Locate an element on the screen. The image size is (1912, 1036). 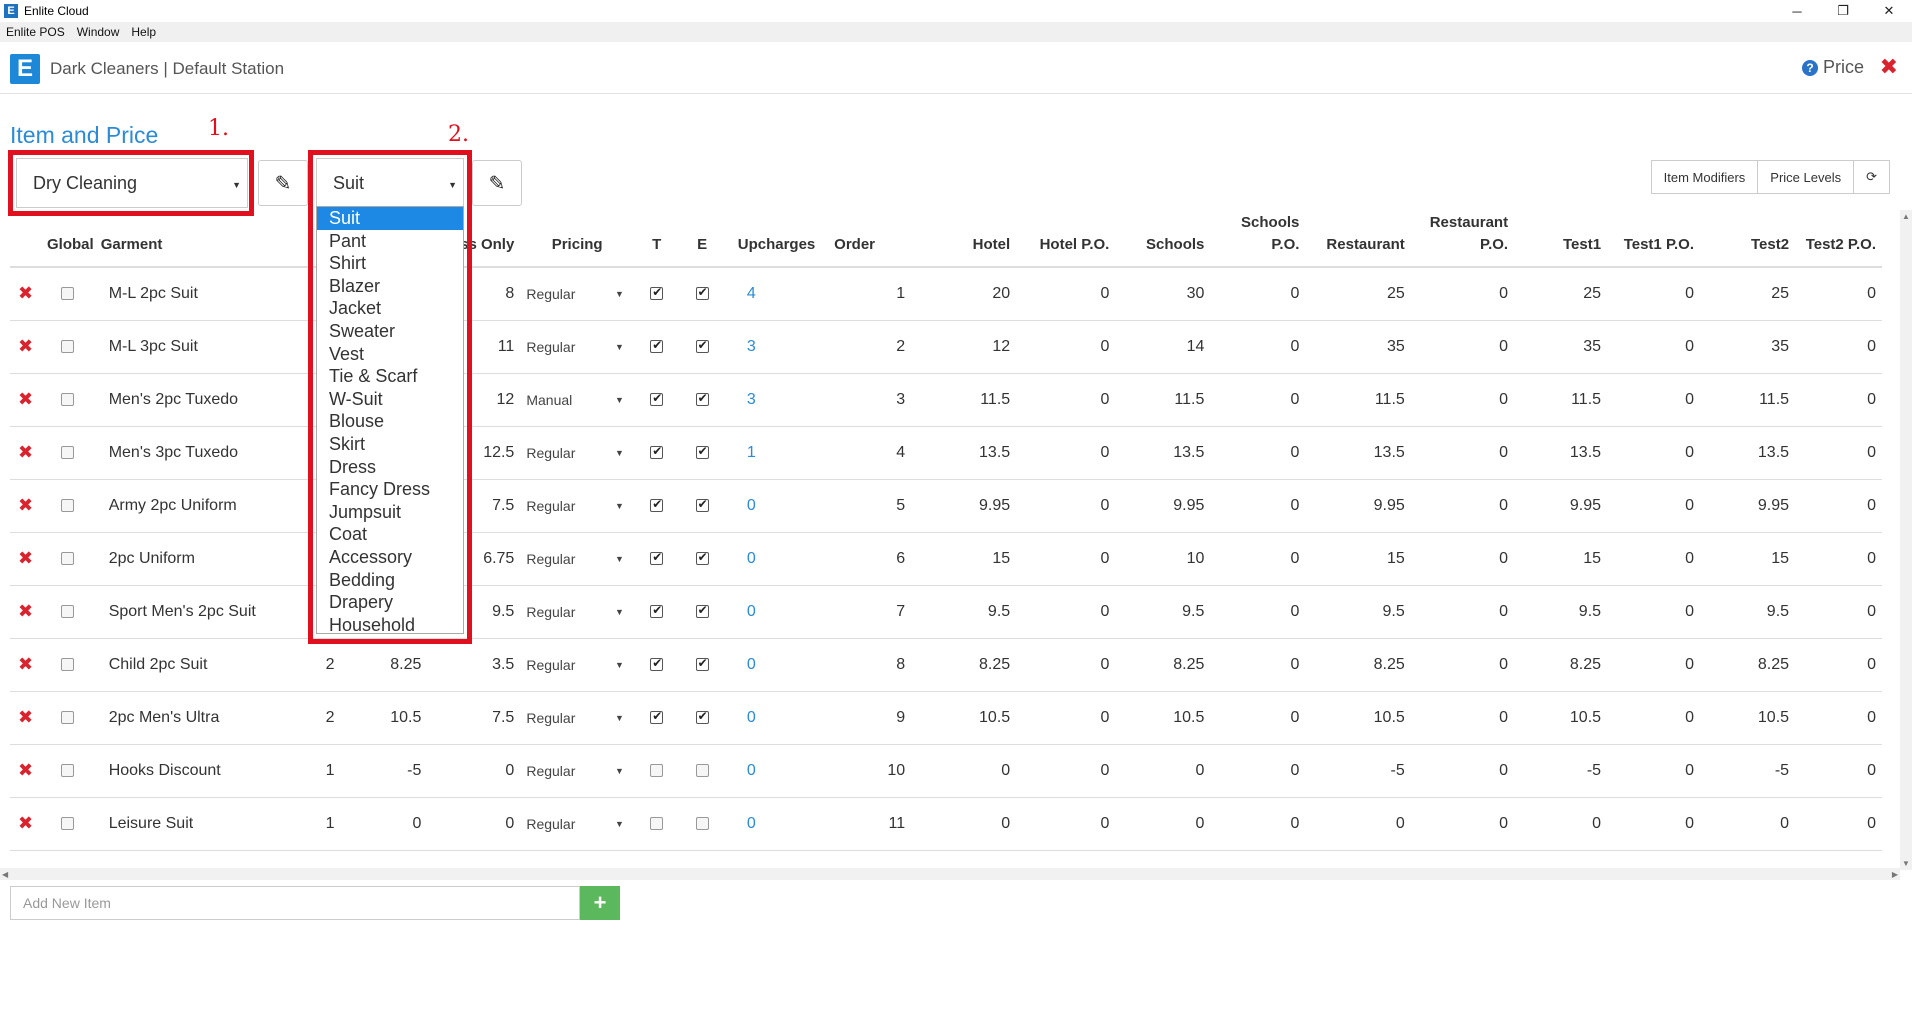
upcharges-link: 1 is located at coordinates (776, 453).